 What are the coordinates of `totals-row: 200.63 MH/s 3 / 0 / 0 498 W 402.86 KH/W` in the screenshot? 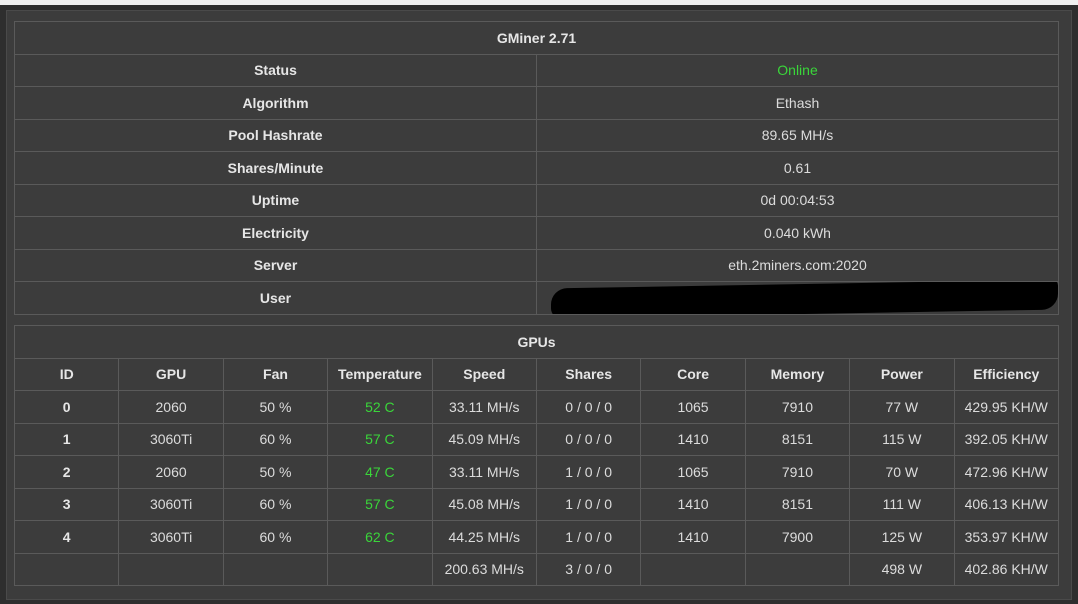 It's located at (536, 569).